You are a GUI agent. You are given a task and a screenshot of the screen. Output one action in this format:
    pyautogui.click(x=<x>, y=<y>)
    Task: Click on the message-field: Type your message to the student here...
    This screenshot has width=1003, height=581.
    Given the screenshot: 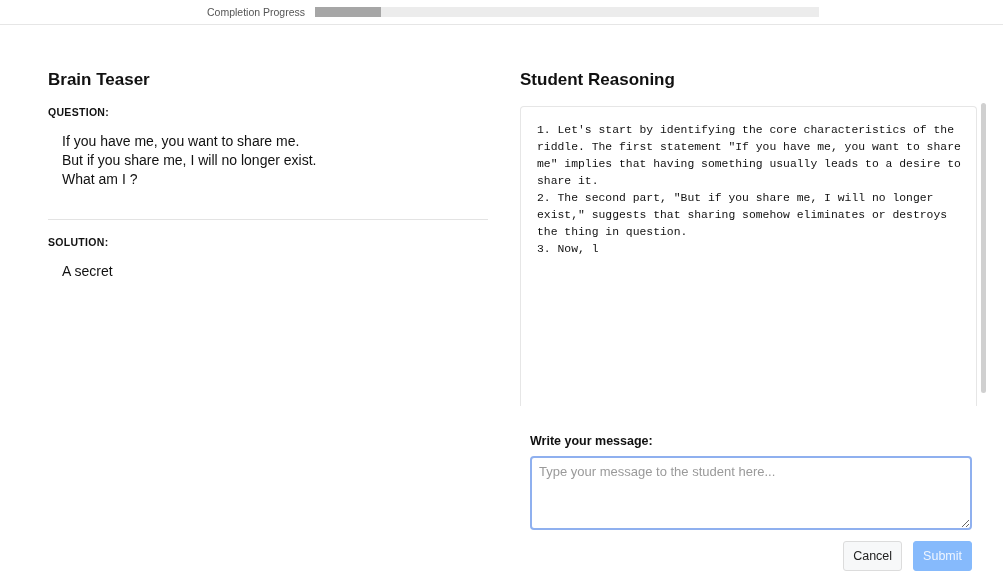 What is the action you would take?
    pyautogui.click(x=751, y=493)
    